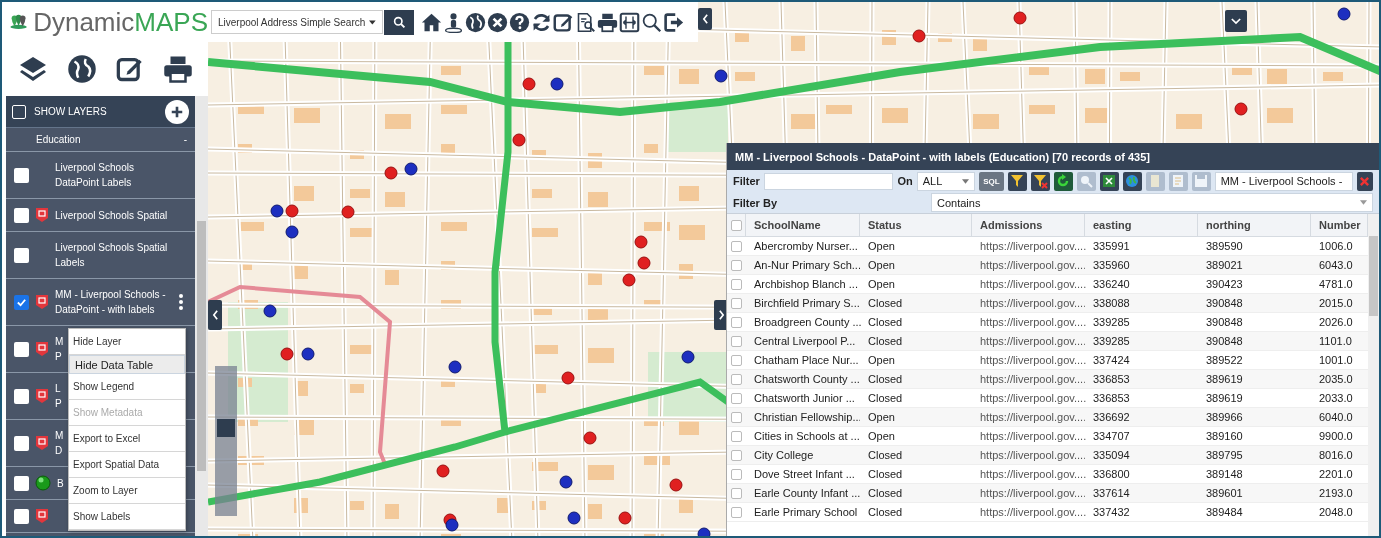 This screenshot has width=1381, height=538. Describe the element at coordinates (916, 225) in the screenshot. I see `column-header: Status` at that location.